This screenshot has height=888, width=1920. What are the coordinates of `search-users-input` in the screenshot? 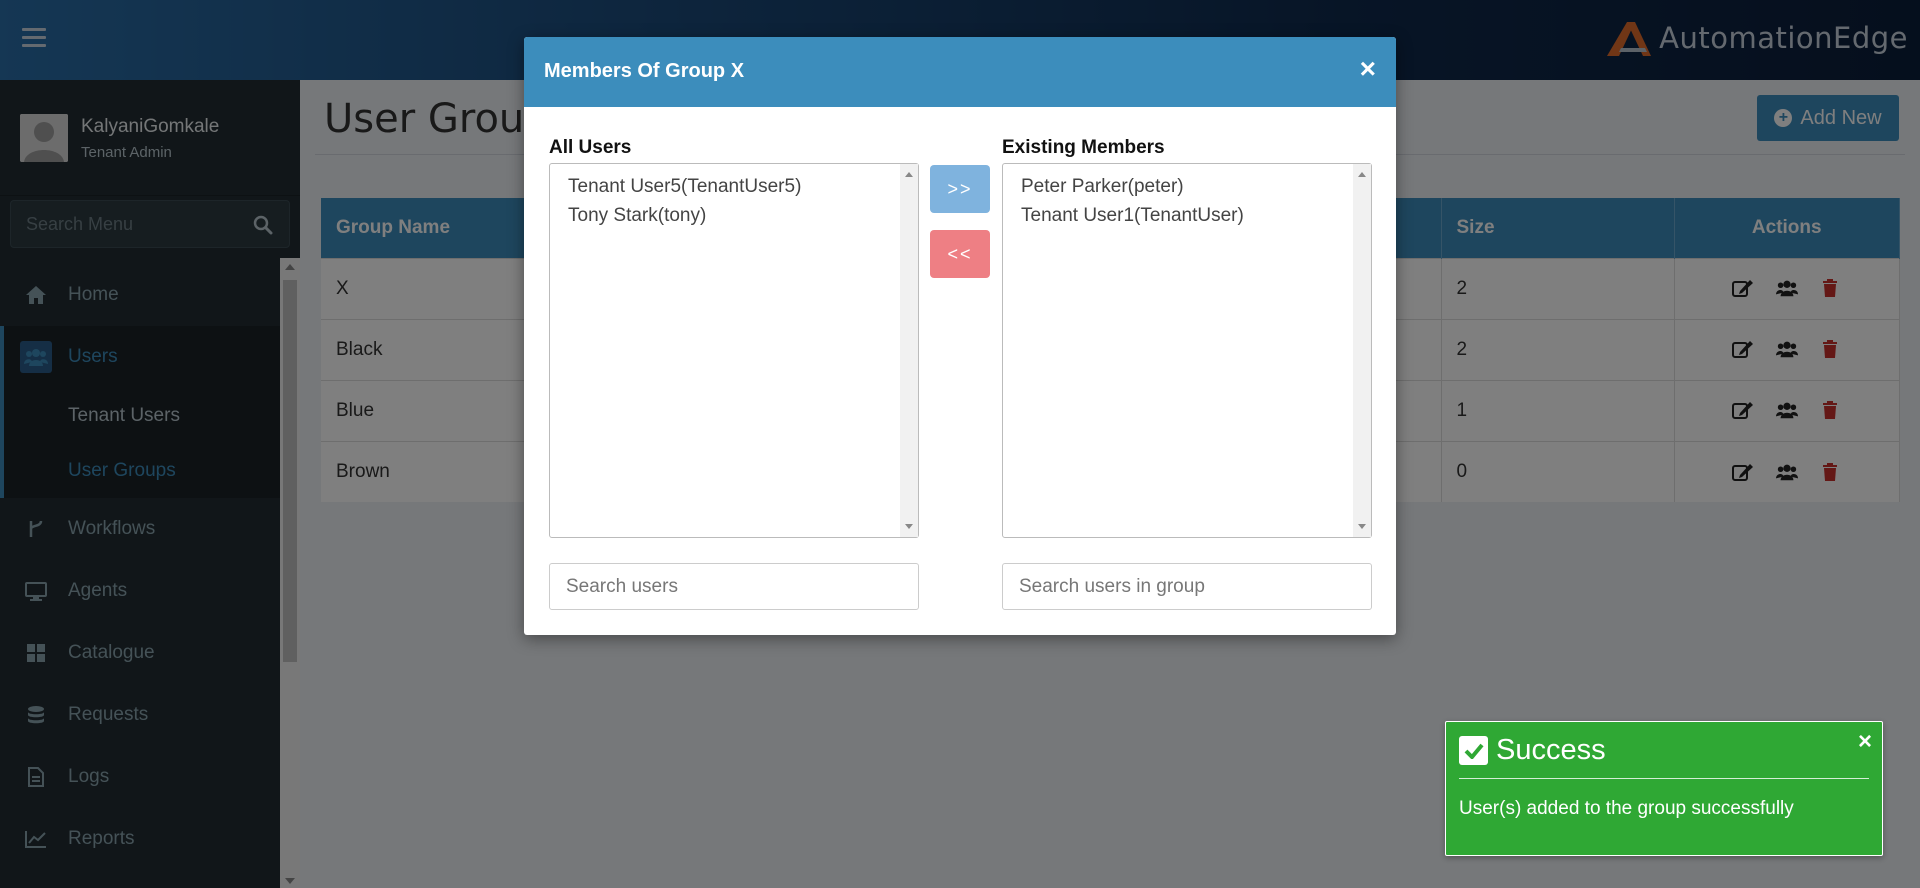 It's located at (734, 586).